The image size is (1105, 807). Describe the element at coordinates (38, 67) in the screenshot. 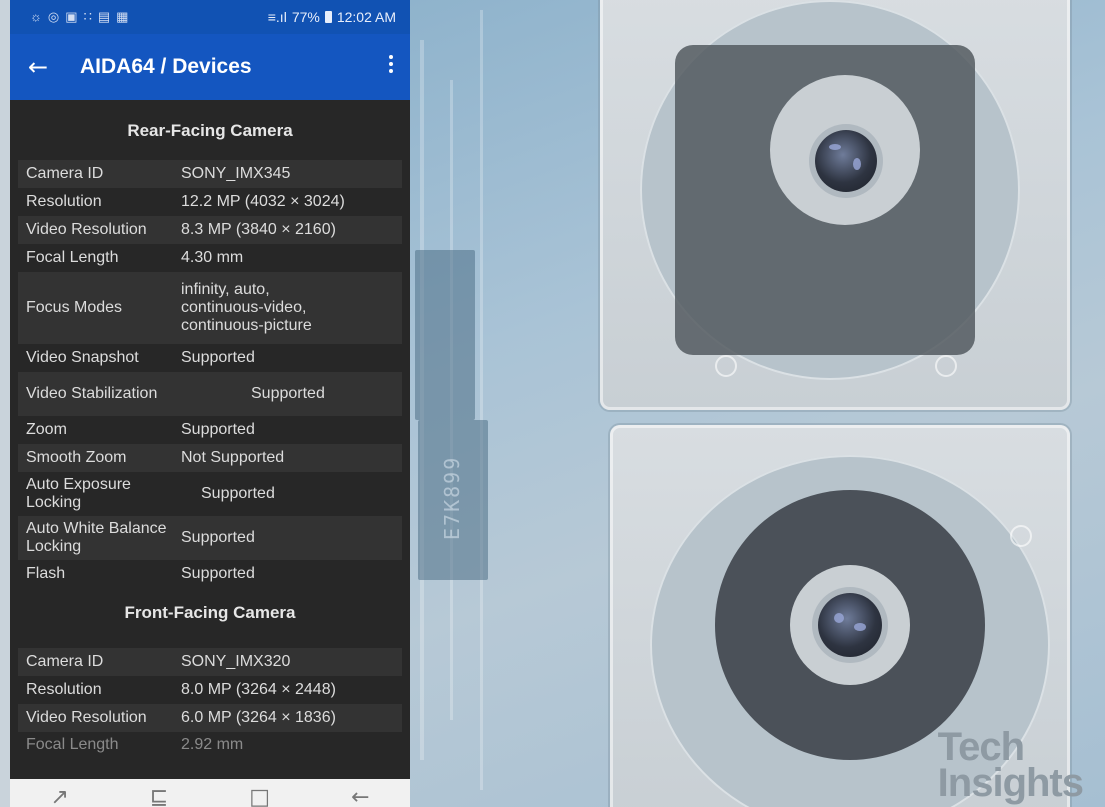

I see `back-arrow-icon: ←` at that location.